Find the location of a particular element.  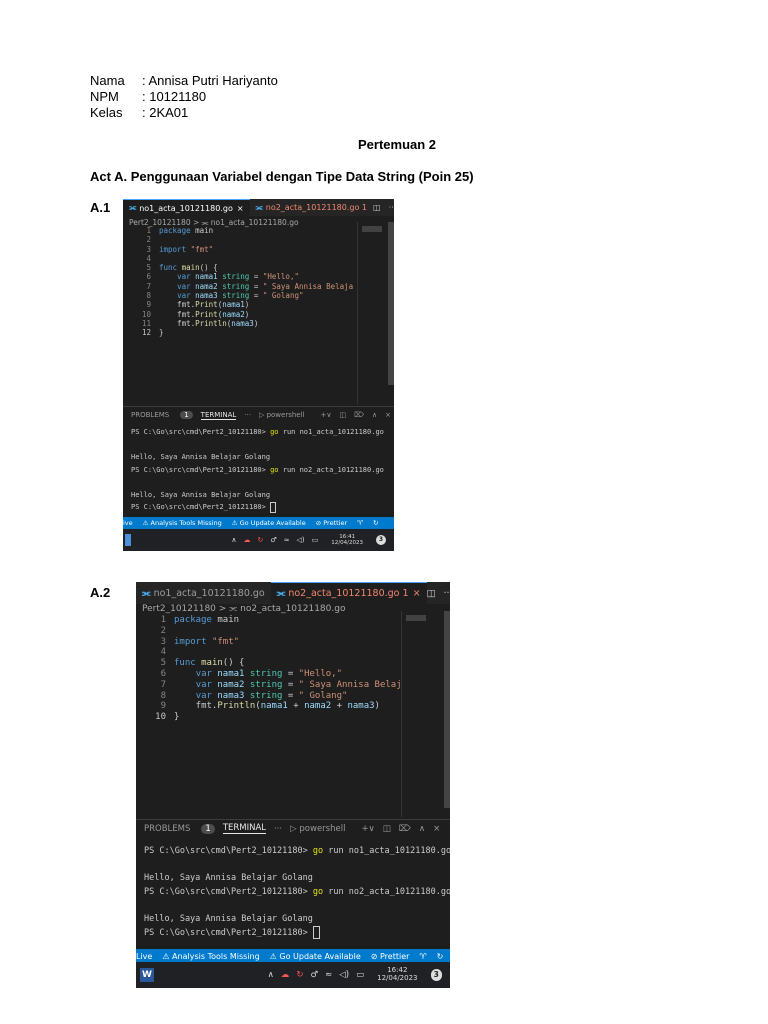

tab-no1: ⫘ no1_acta_10121180.go is located at coordinates (203, 593).